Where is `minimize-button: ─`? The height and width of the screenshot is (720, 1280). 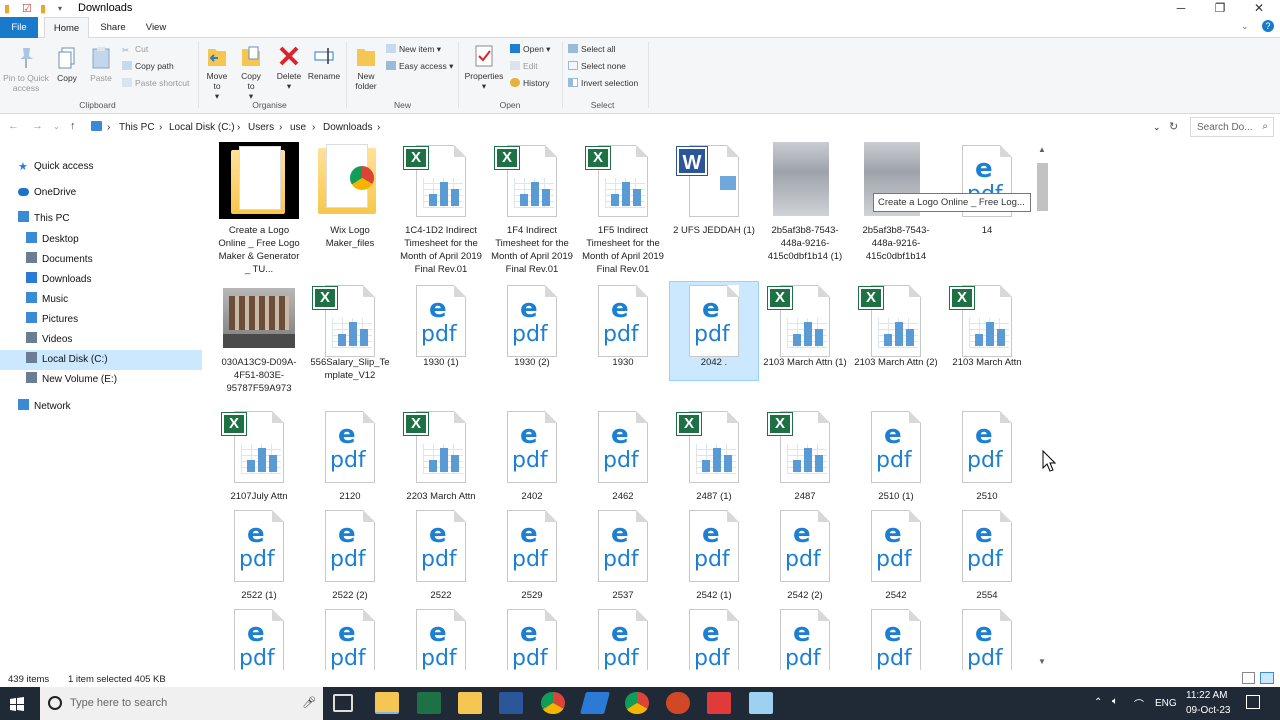 minimize-button: ─ is located at coordinates (1181, 8).